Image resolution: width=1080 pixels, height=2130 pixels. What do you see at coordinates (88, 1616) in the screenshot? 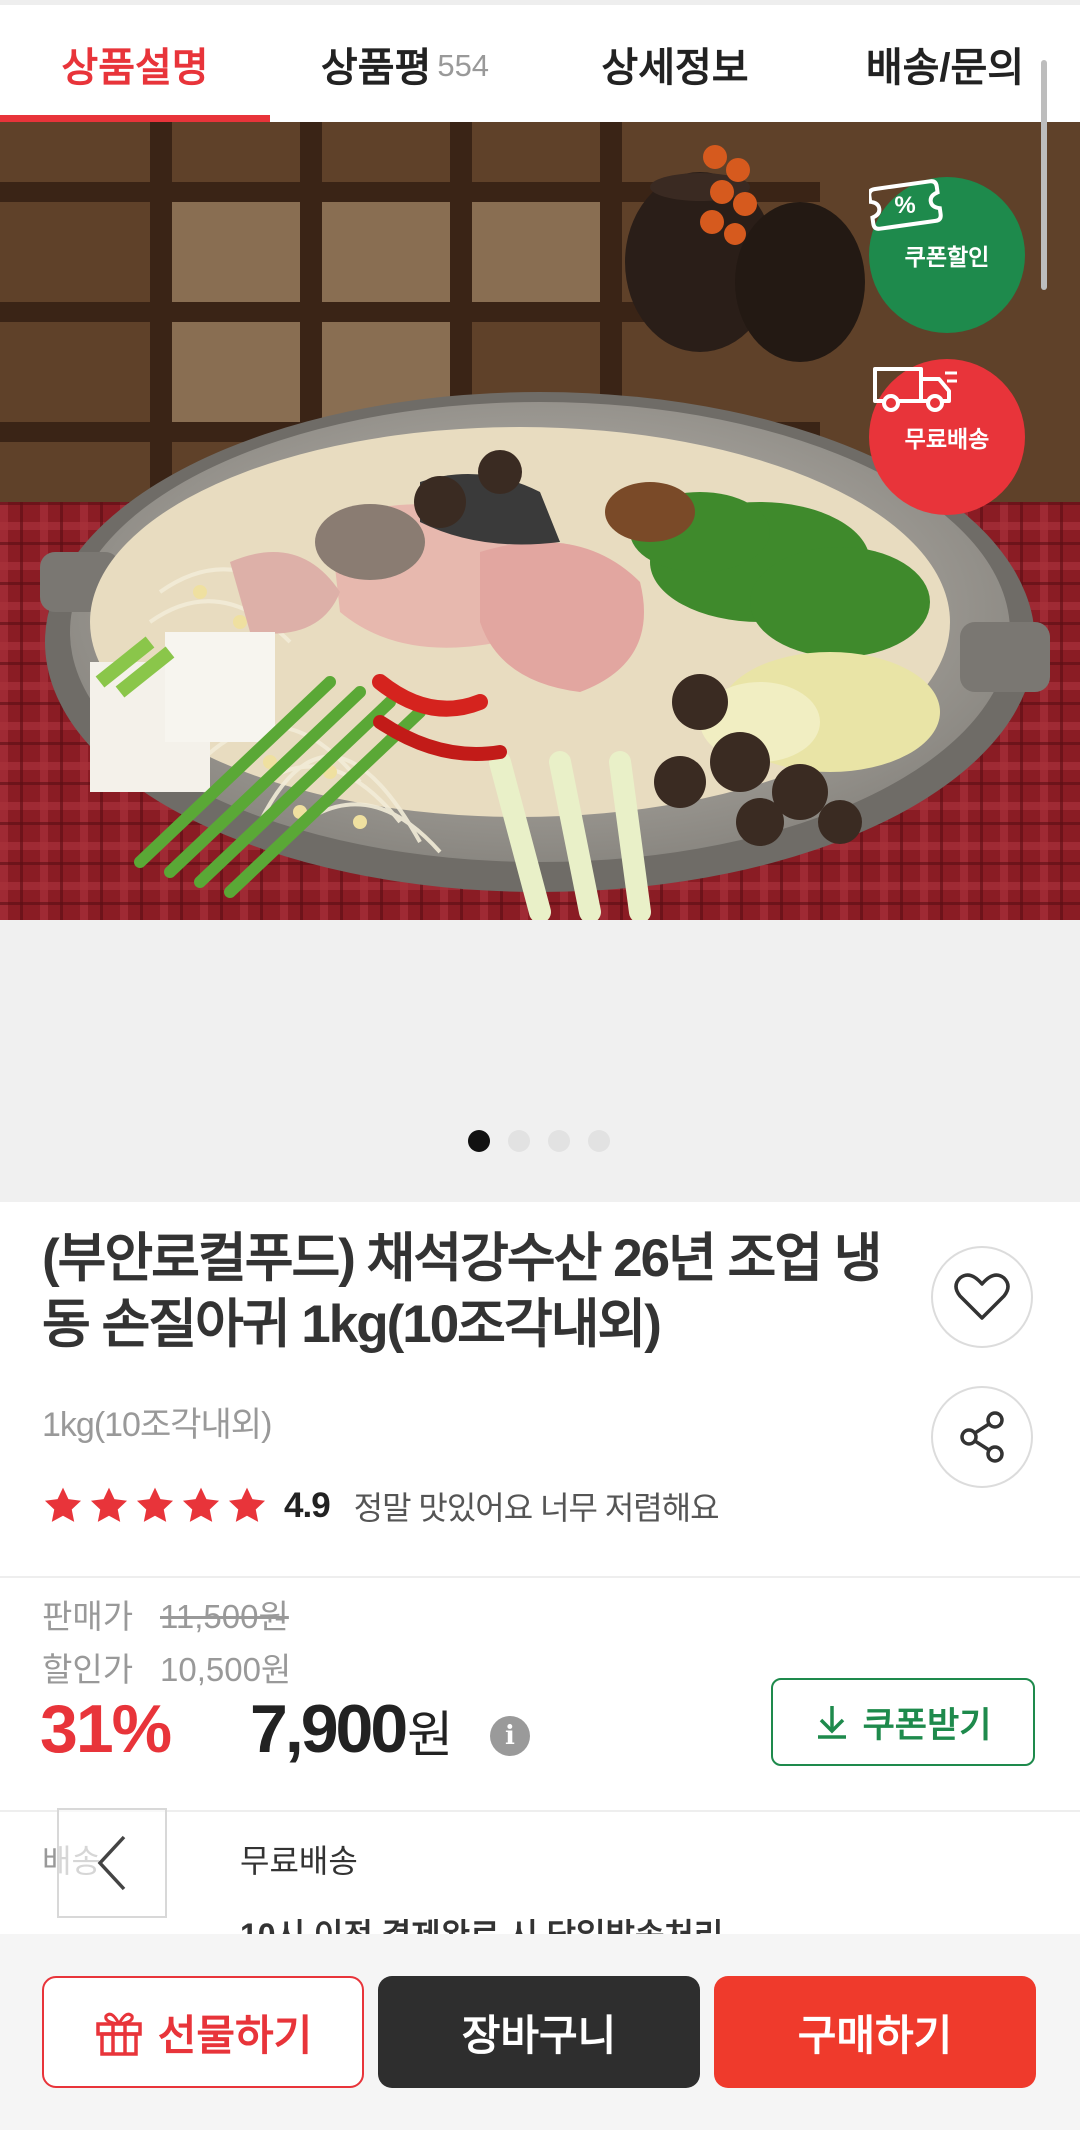
I see `sale-price-label: 판매가` at bounding box center [88, 1616].